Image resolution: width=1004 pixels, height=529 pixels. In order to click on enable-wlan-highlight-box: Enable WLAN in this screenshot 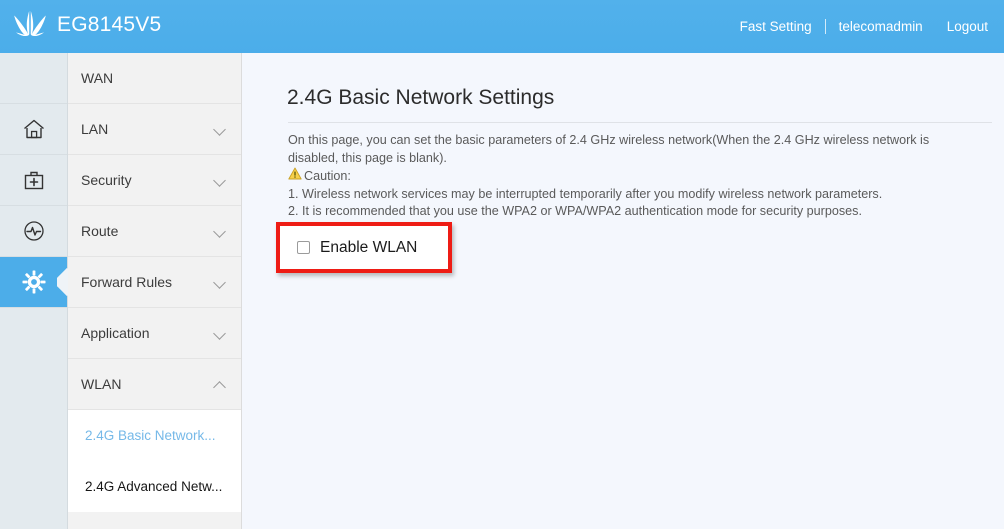, I will do `click(364, 247)`.